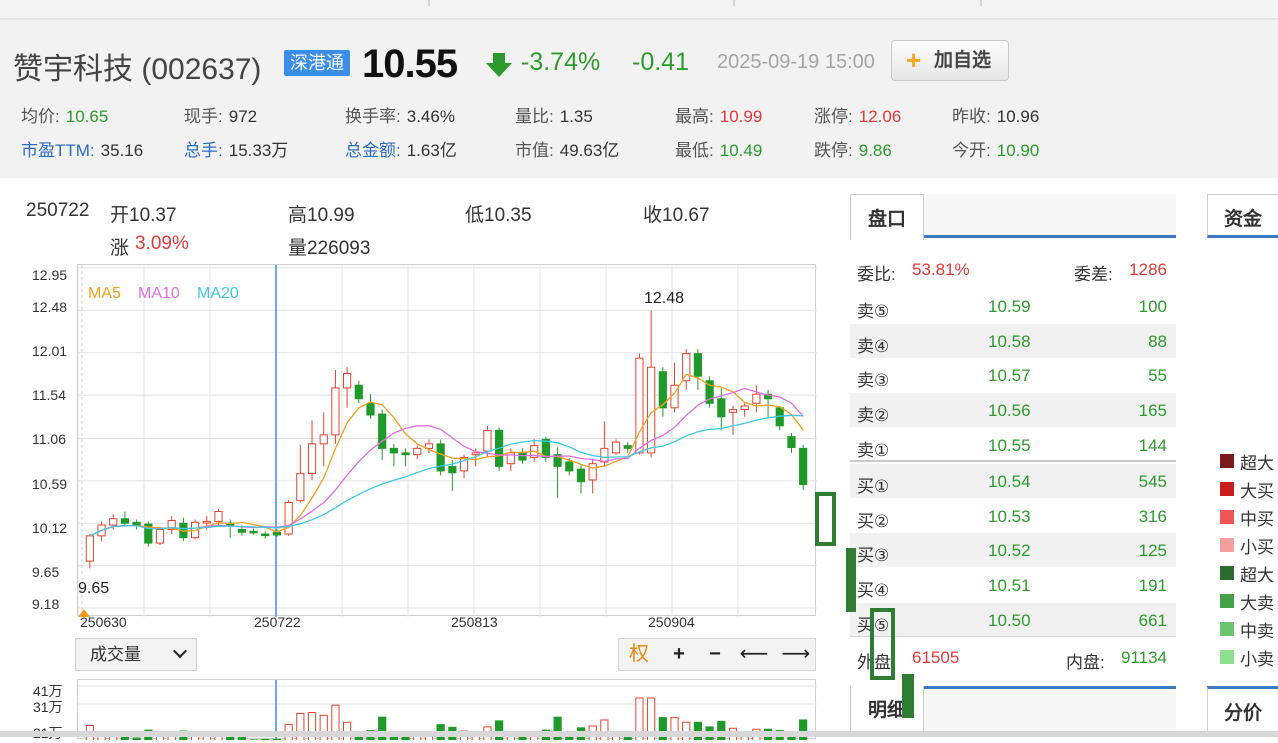  What do you see at coordinates (220, 114) in the screenshot?
I see `stat-1: 现手:972` at bounding box center [220, 114].